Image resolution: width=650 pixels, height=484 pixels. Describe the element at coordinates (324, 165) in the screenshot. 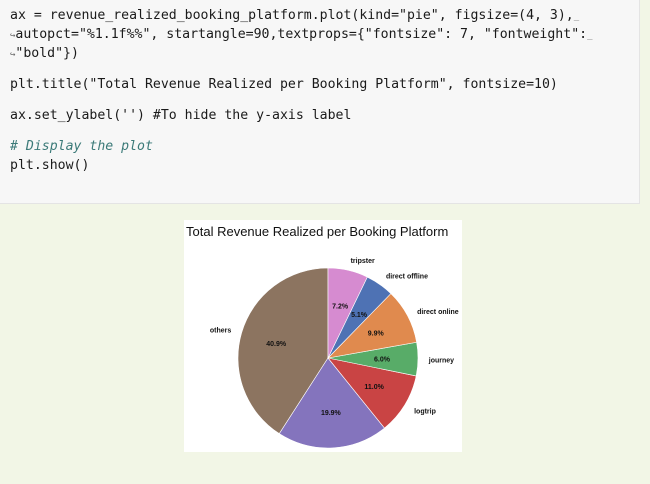

I see `code-line-7: plt.show()` at that location.